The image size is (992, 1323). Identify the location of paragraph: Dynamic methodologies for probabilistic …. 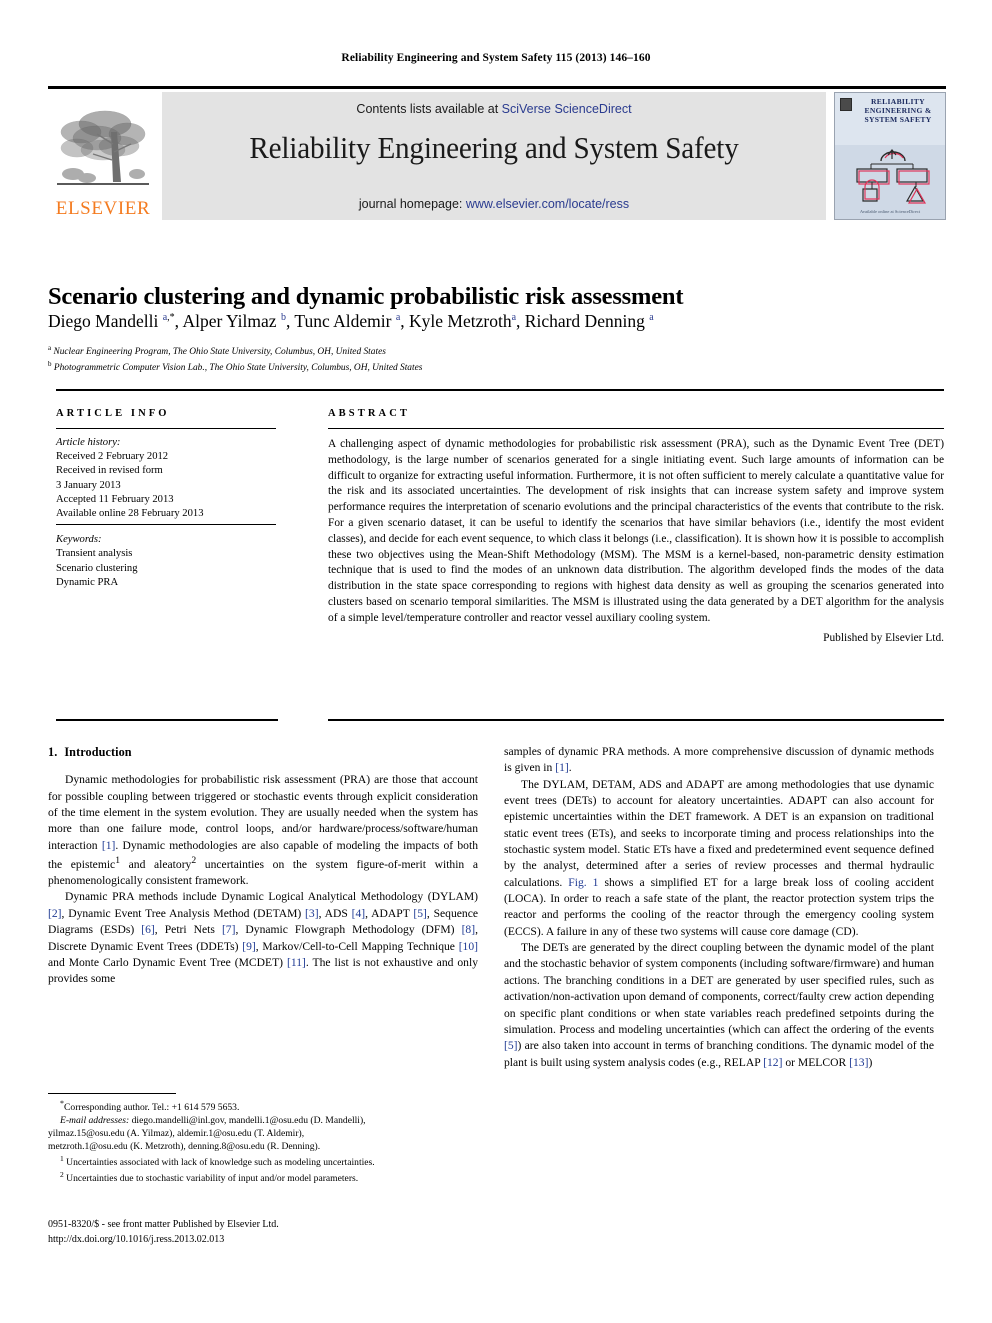
(263, 830).